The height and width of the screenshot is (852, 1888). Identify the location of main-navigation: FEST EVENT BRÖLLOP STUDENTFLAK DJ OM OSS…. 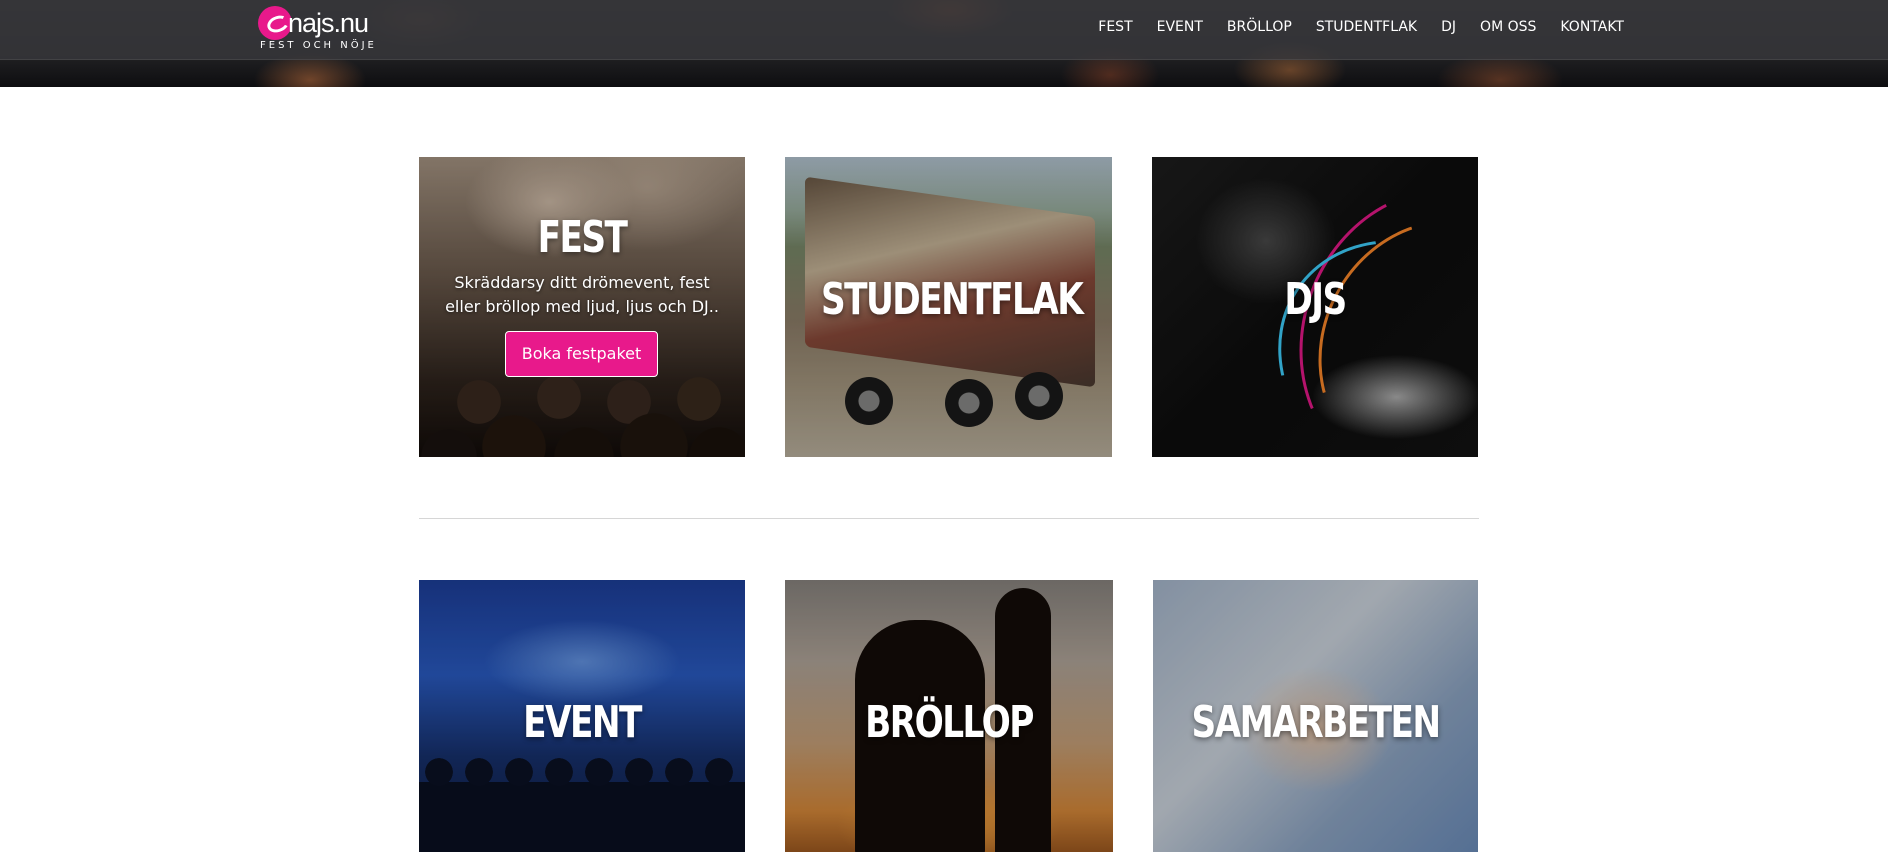
(1349, 27).